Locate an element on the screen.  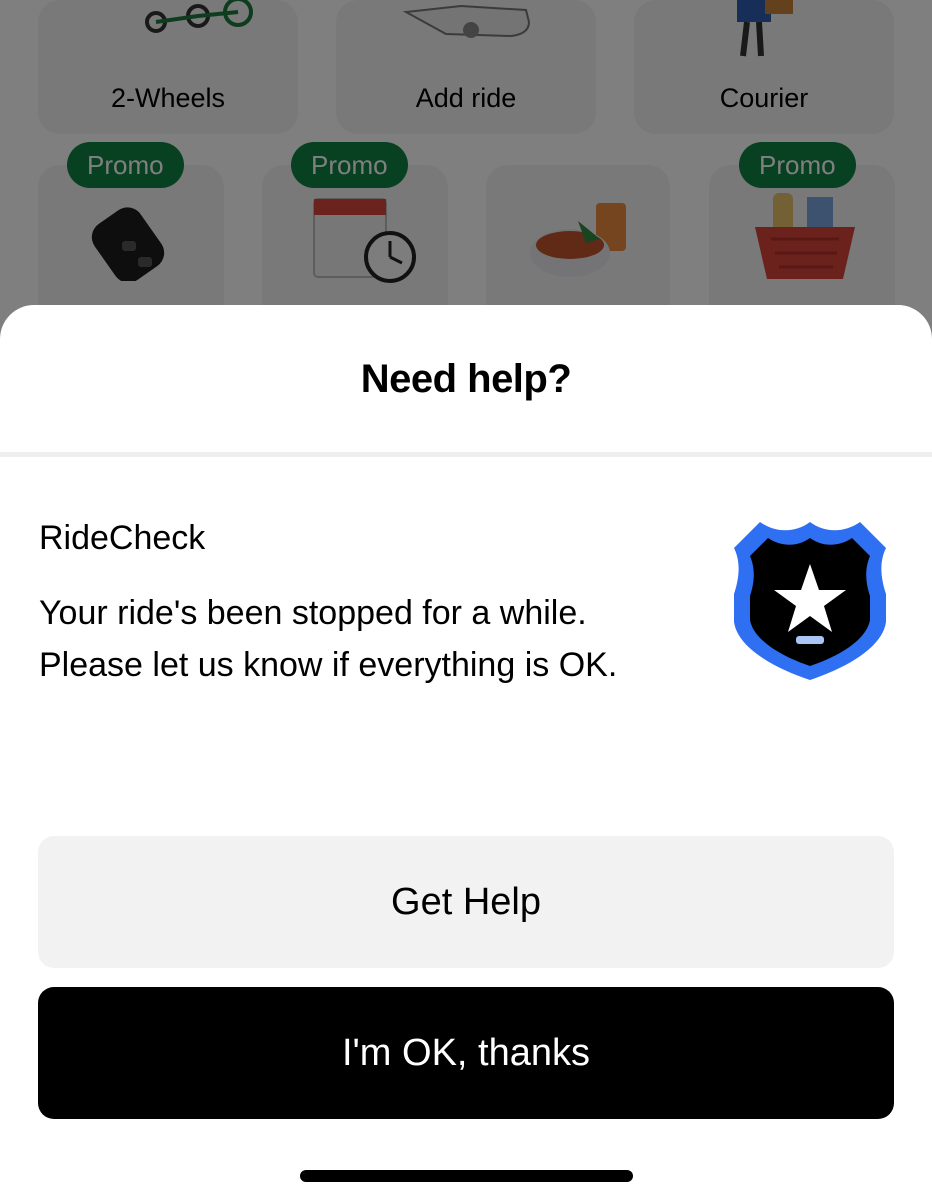
ridecheck-heading: RideCheck is located at coordinates (122, 538).